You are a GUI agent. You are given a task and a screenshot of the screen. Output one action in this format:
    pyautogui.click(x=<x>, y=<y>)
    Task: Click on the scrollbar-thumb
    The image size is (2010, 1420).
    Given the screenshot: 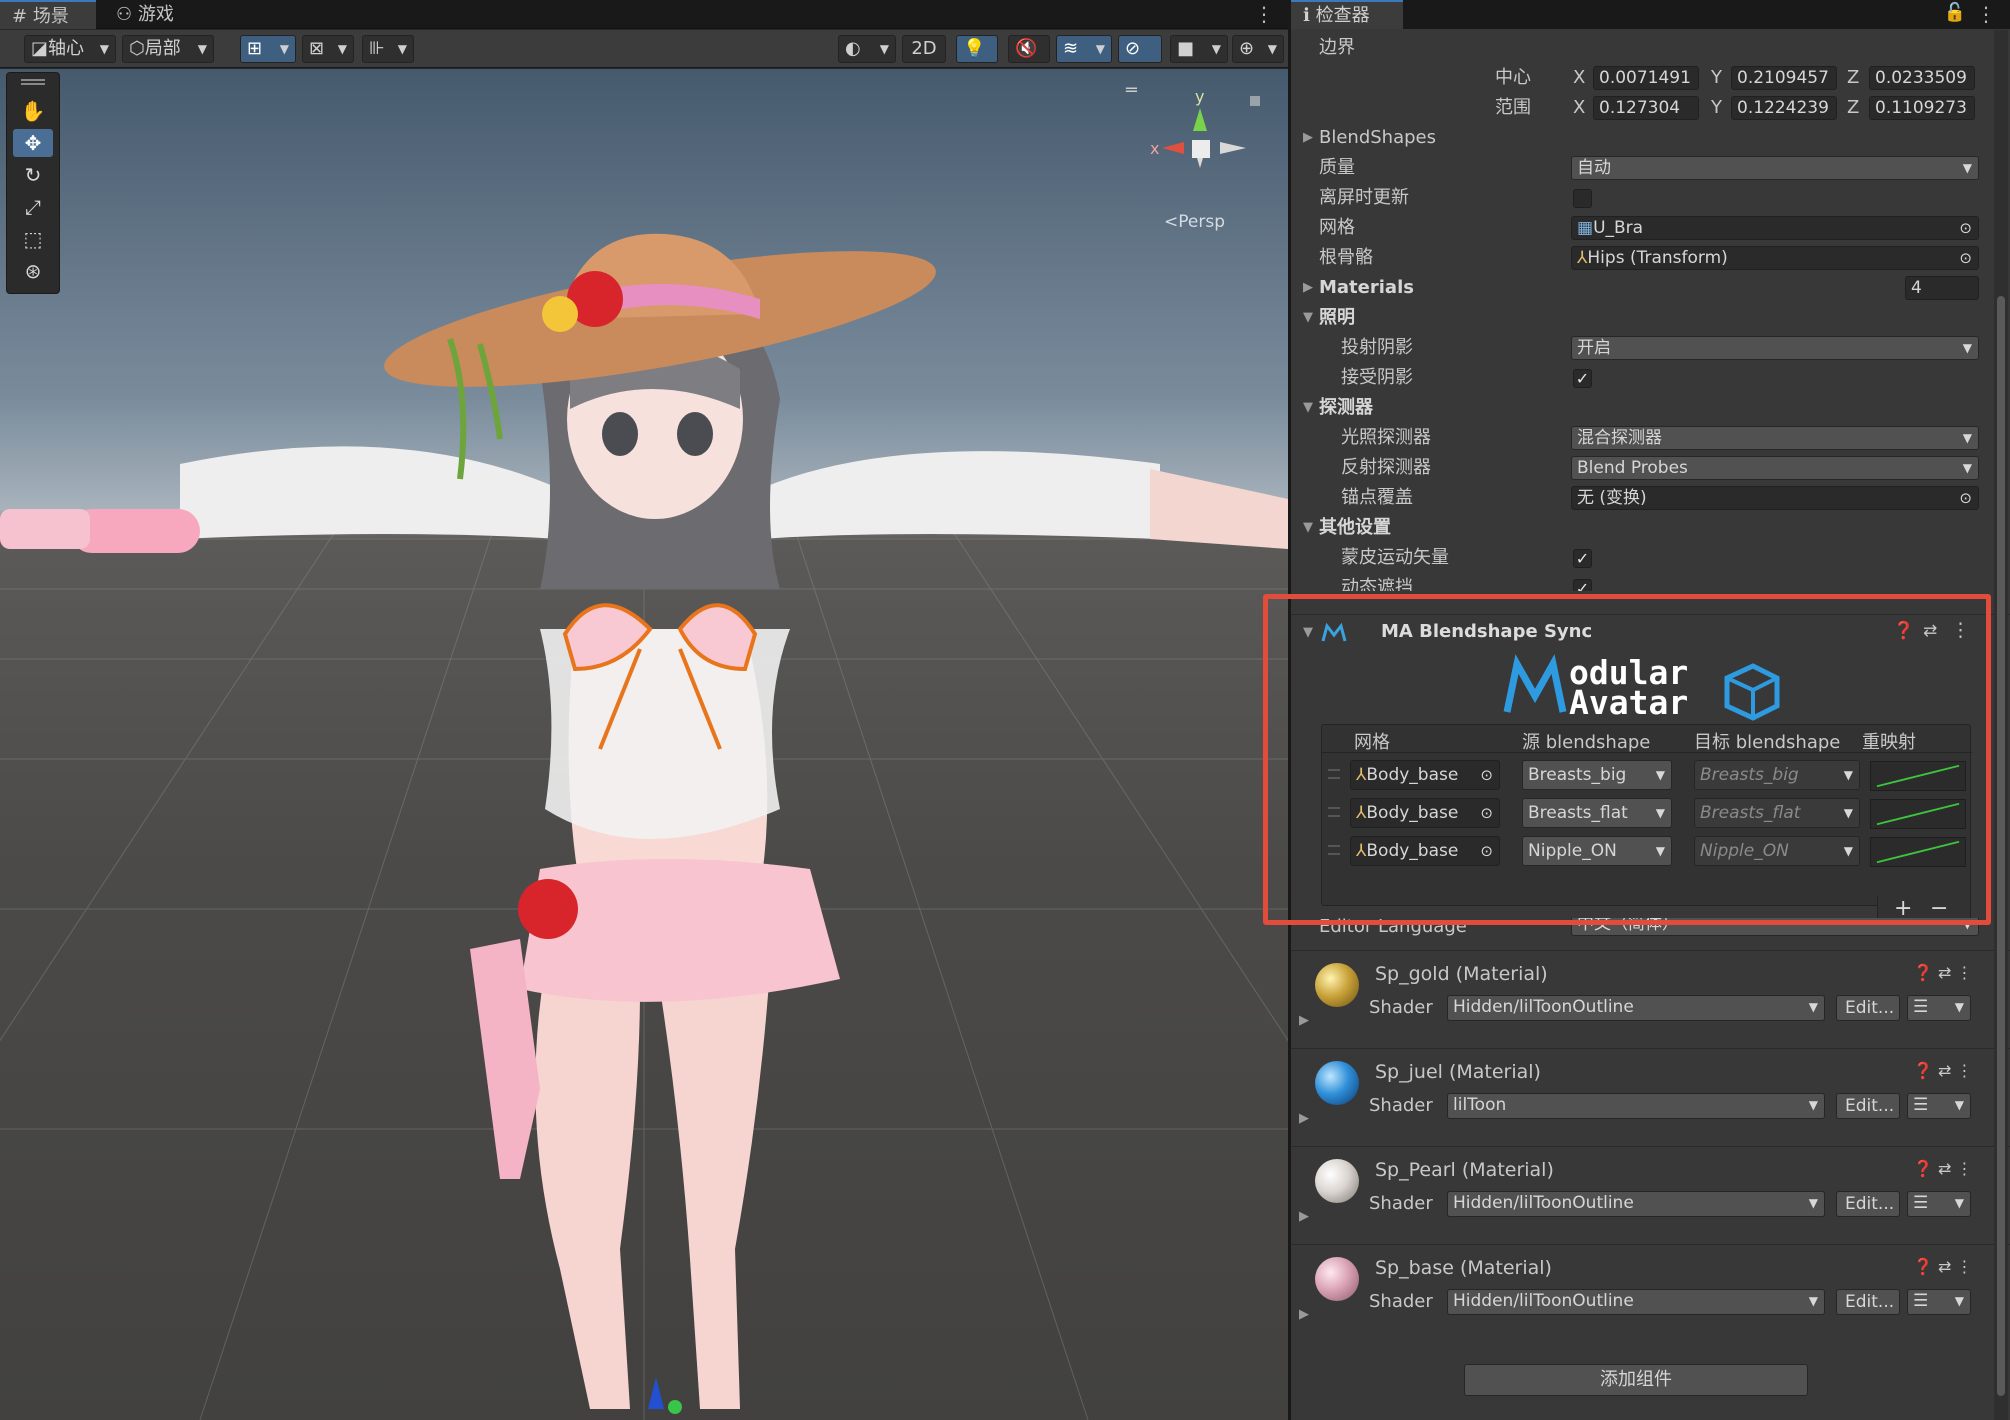 What is the action you would take?
    pyautogui.click(x=2001, y=846)
    